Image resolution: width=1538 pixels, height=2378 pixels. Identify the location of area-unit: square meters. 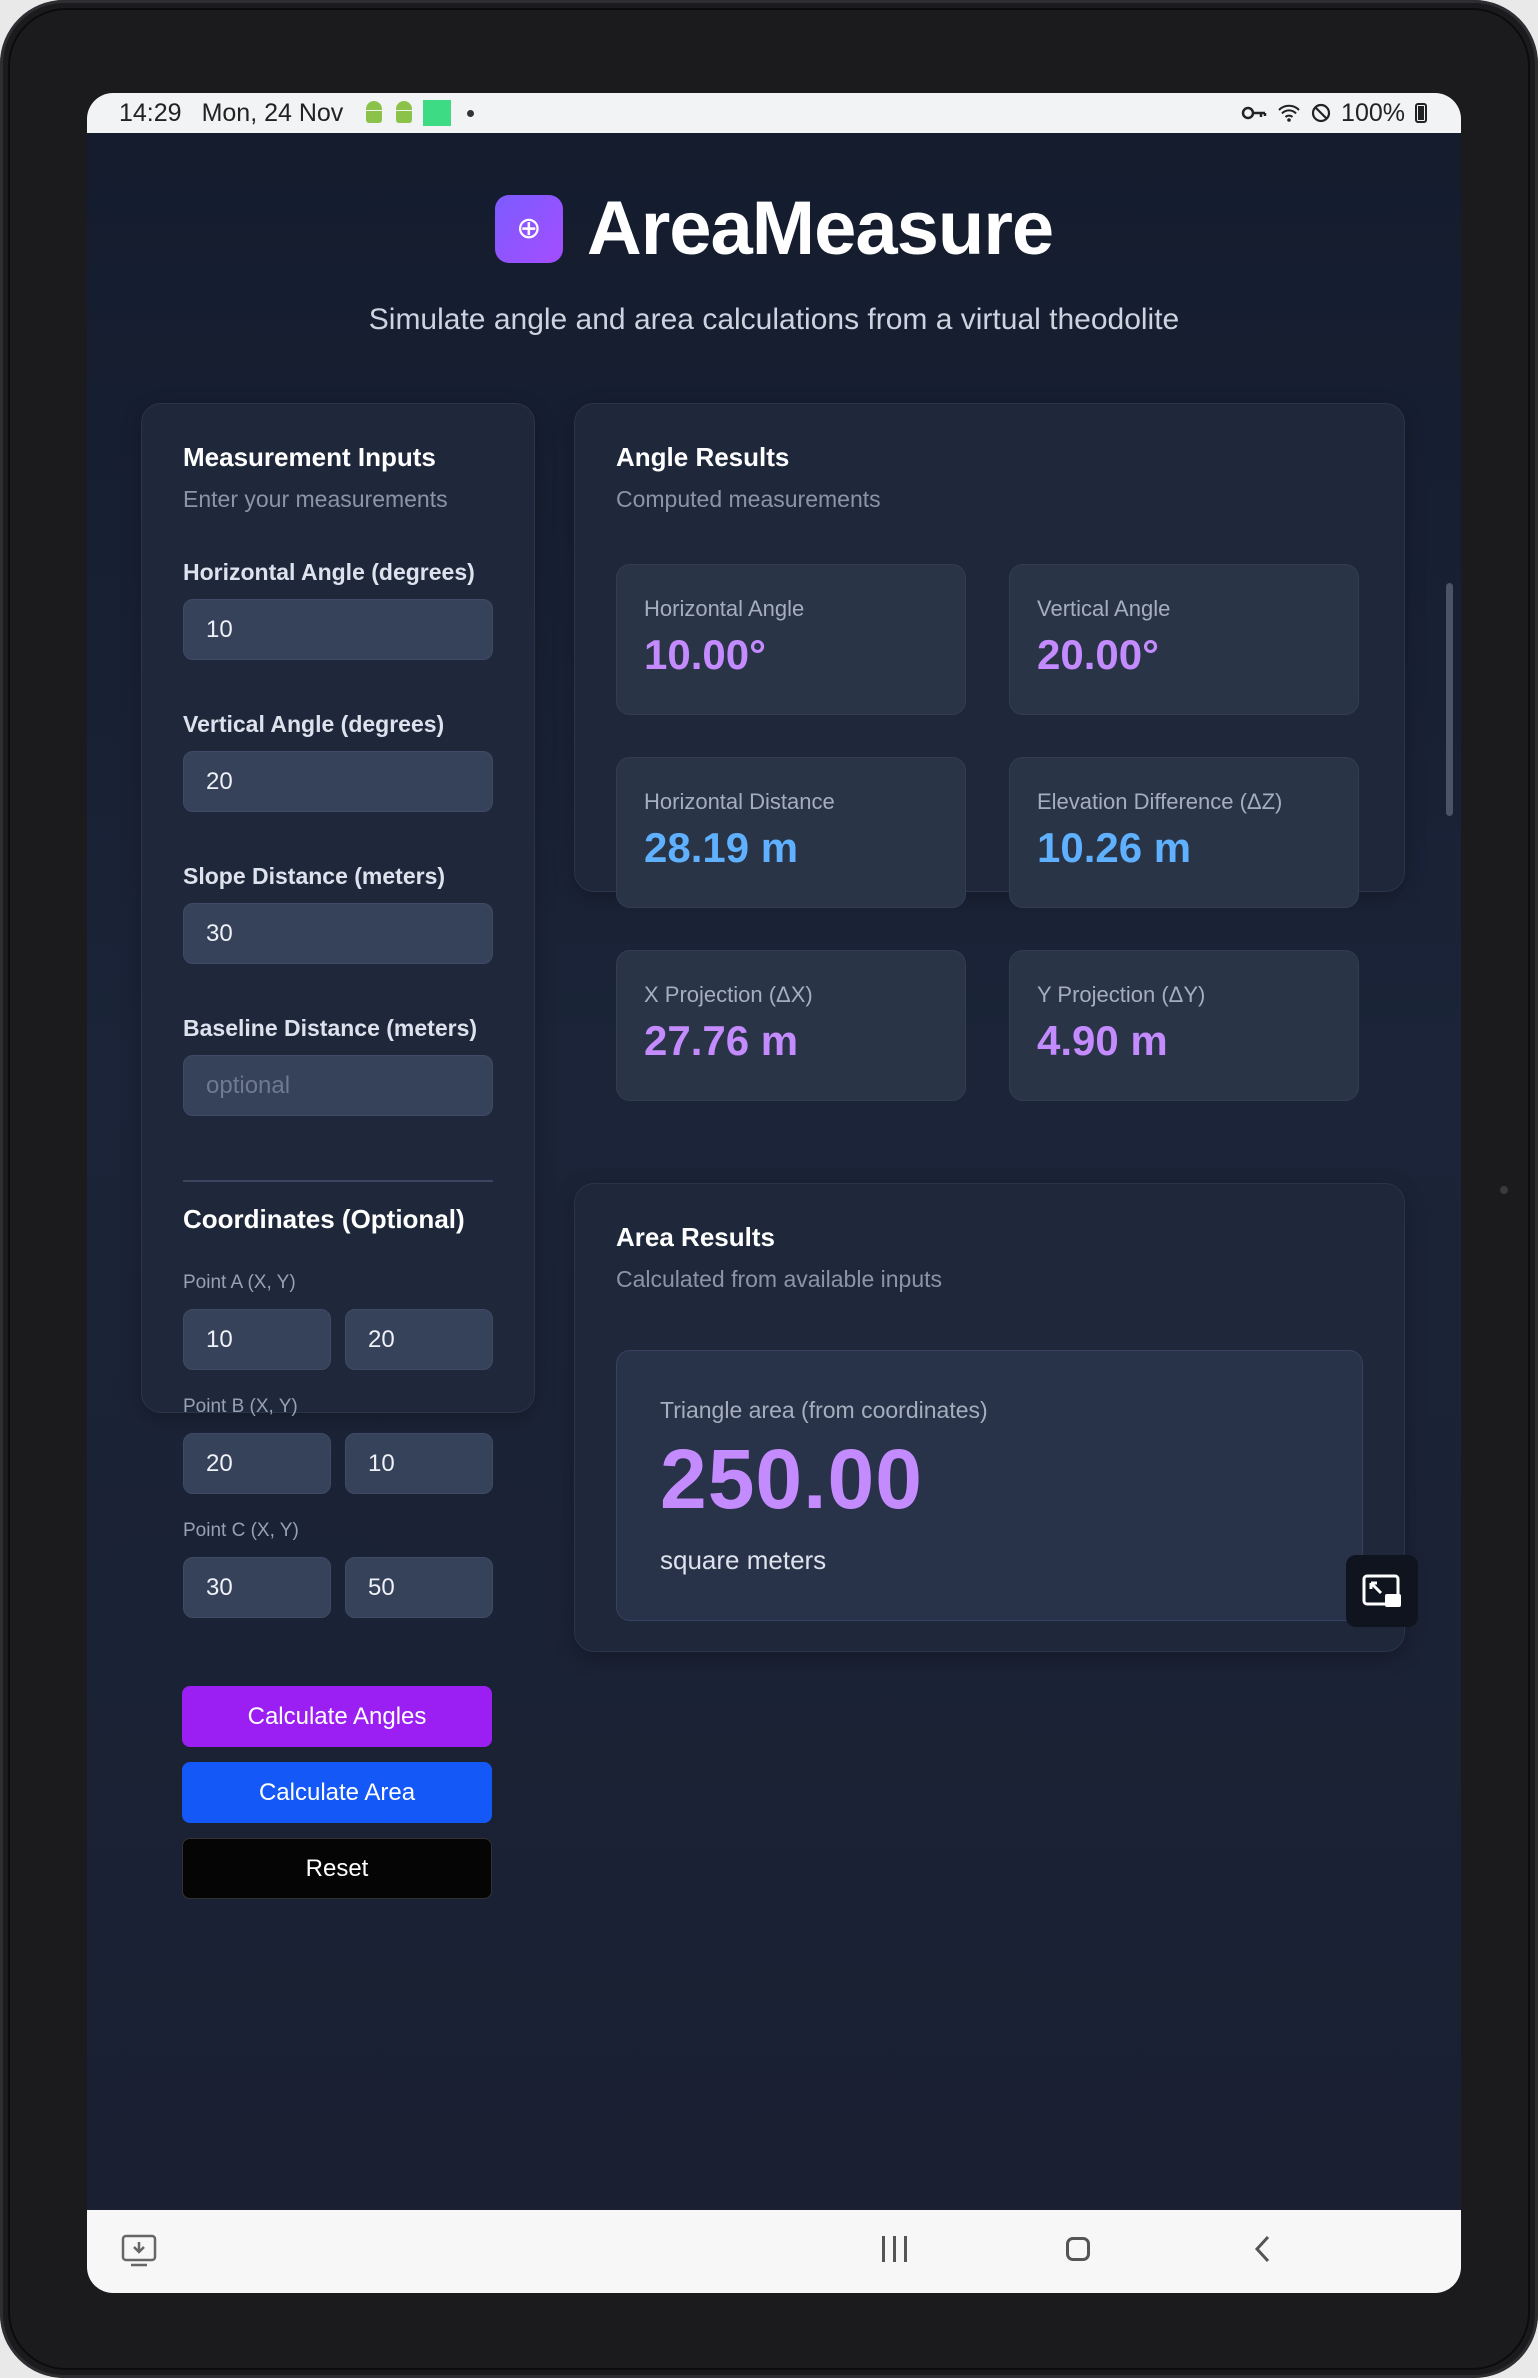
(743, 1560).